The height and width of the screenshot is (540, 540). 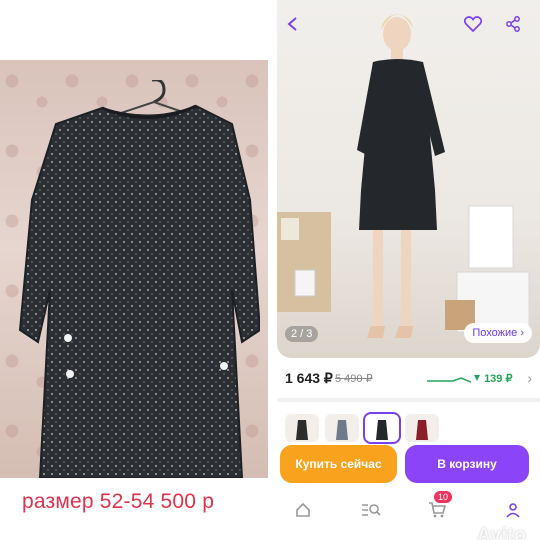 What do you see at coordinates (498, 333) in the screenshot?
I see `similar-button: Похожие ›` at bounding box center [498, 333].